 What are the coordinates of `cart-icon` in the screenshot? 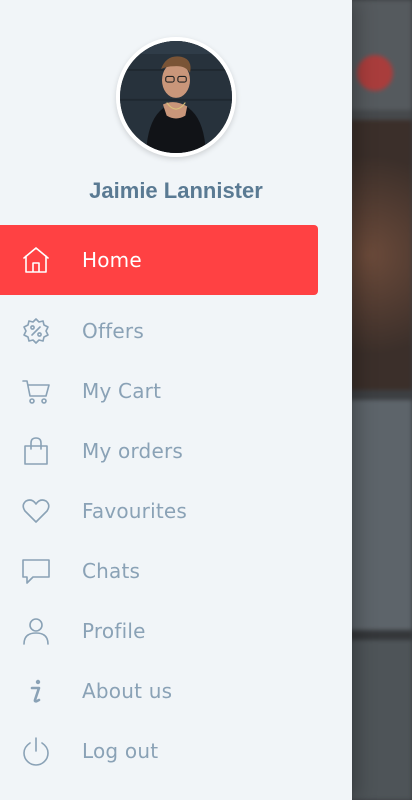 It's located at (36, 391).